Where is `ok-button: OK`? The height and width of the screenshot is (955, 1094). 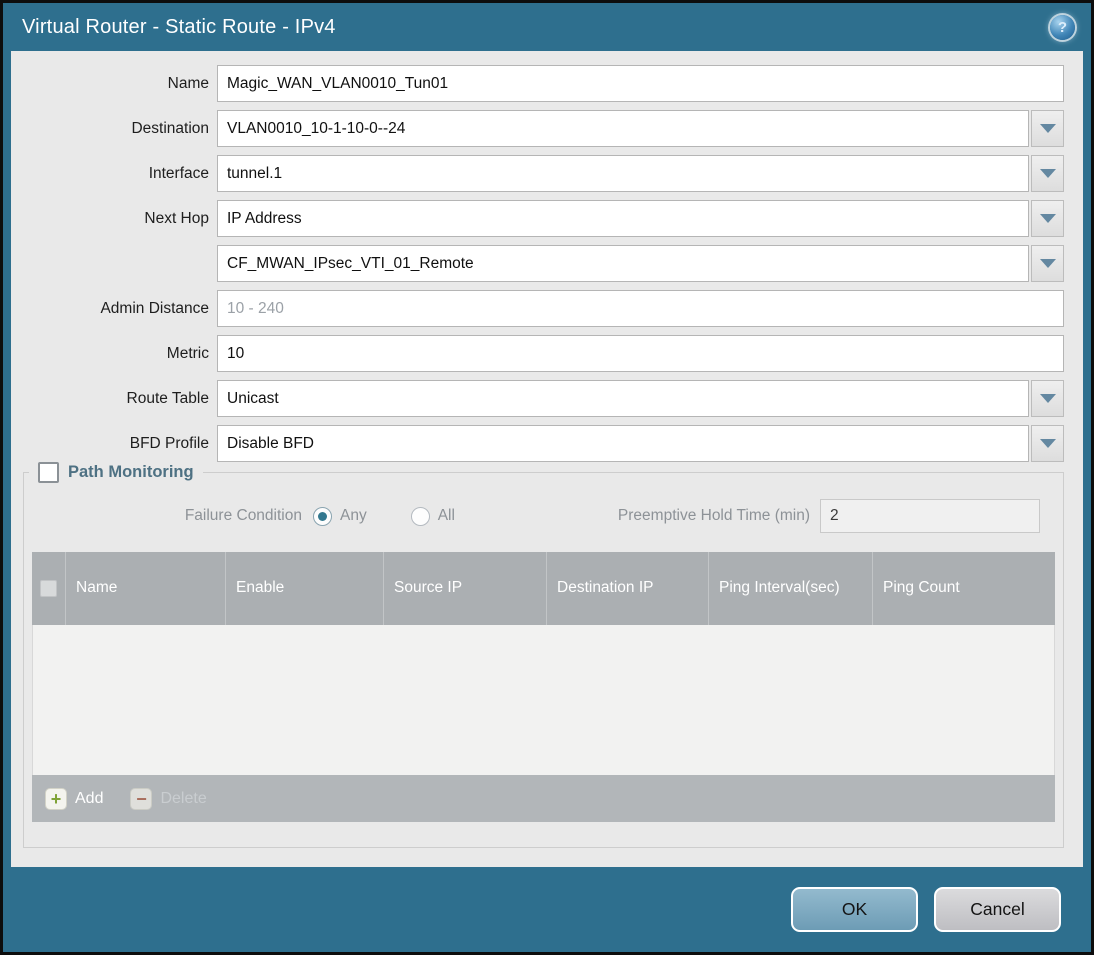 ok-button: OK is located at coordinates (854, 909).